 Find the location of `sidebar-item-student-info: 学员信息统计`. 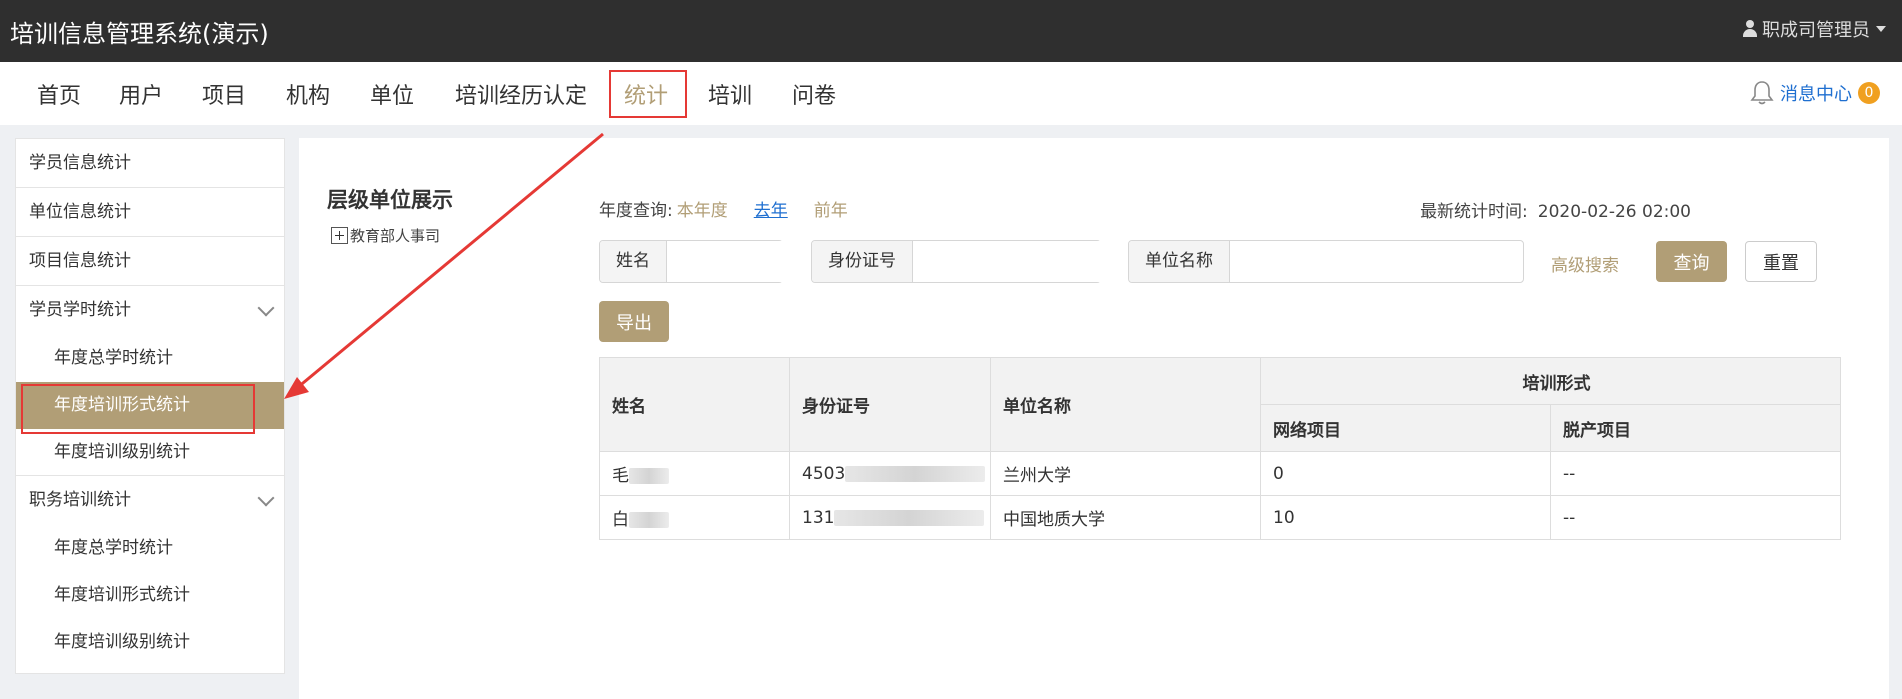

sidebar-item-student-info: 学员信息统计 is located at coordinates (150, 163).